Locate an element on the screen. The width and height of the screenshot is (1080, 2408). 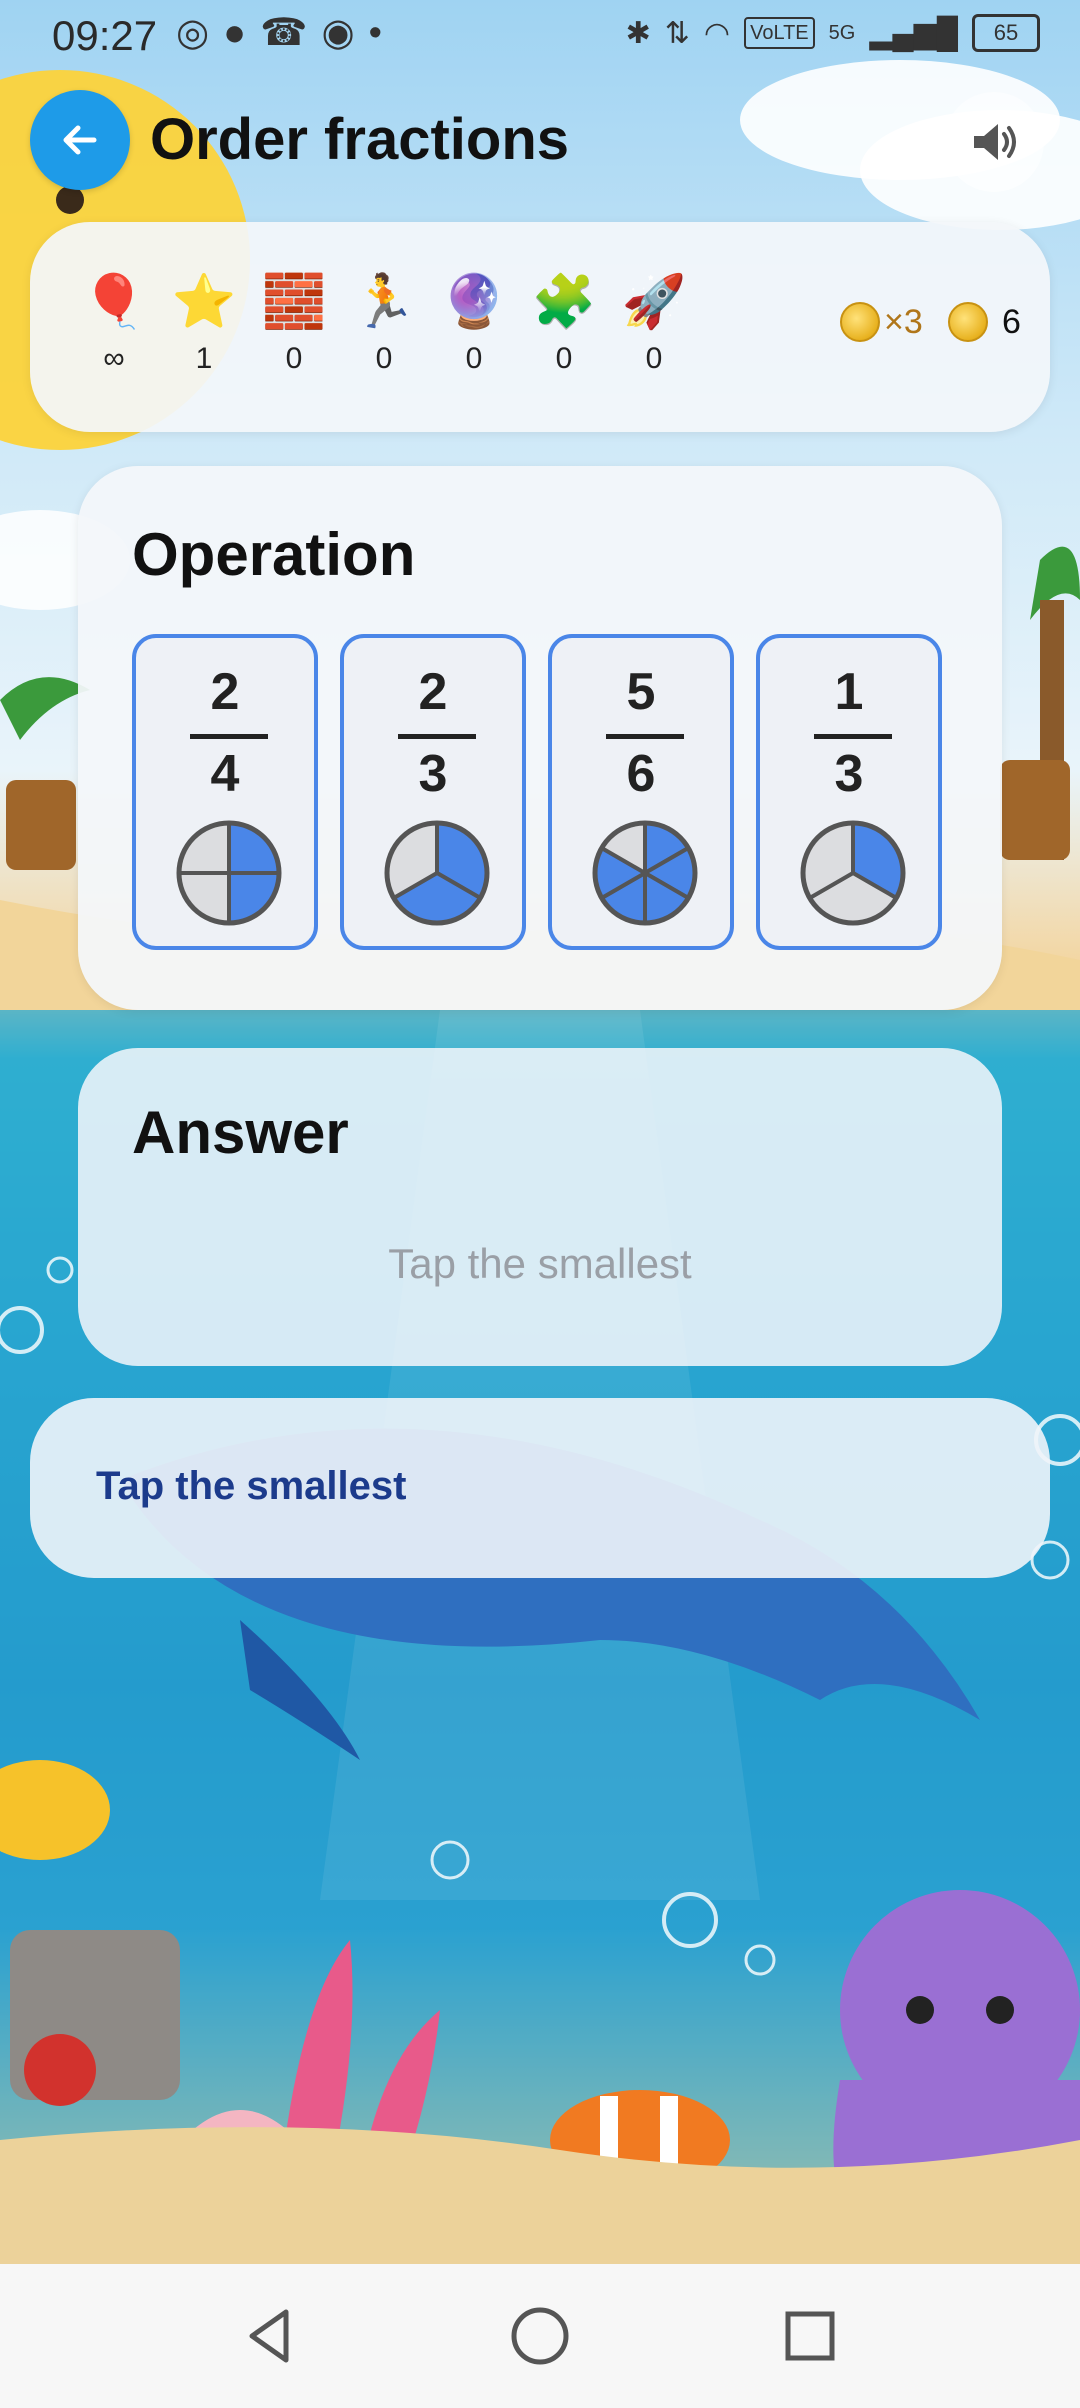
chat-icon: ● is located at coordinates (242, 33).